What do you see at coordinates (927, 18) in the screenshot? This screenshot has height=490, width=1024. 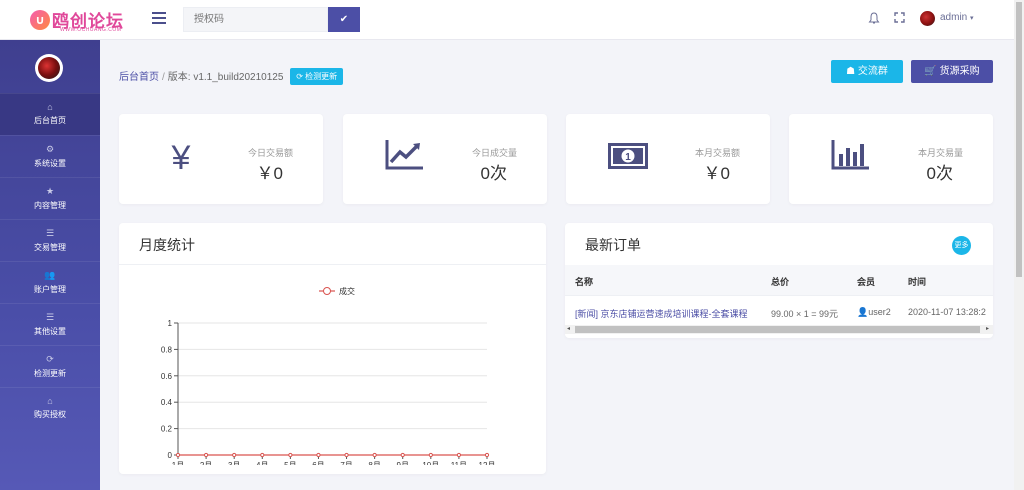 I see `admin-avatar` at bounding box center [927, 18].